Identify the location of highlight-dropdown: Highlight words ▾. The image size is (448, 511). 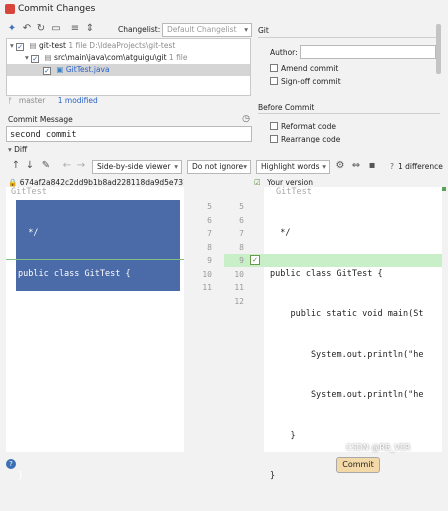
(293, 167).